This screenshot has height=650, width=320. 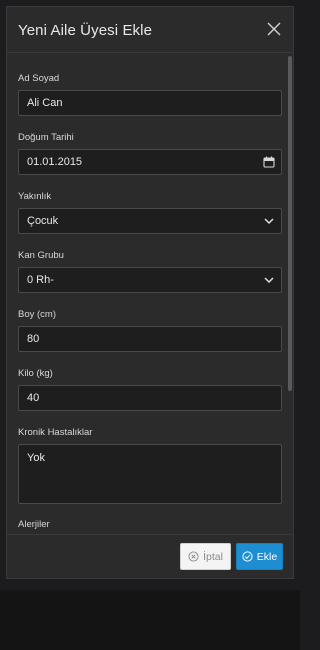 What do you see at coordinates (290, 223) in the screenshot?
I see `dialog-scrollbar` at bounding box center [290, 223].